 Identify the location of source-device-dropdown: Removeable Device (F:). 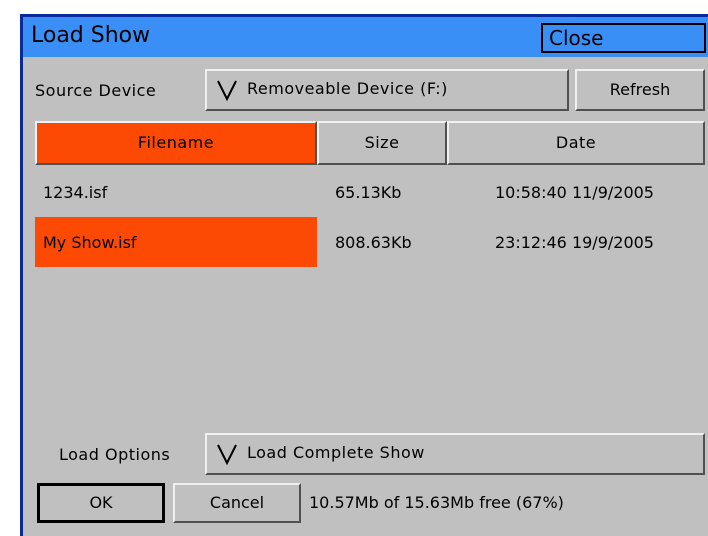
(387, 90).